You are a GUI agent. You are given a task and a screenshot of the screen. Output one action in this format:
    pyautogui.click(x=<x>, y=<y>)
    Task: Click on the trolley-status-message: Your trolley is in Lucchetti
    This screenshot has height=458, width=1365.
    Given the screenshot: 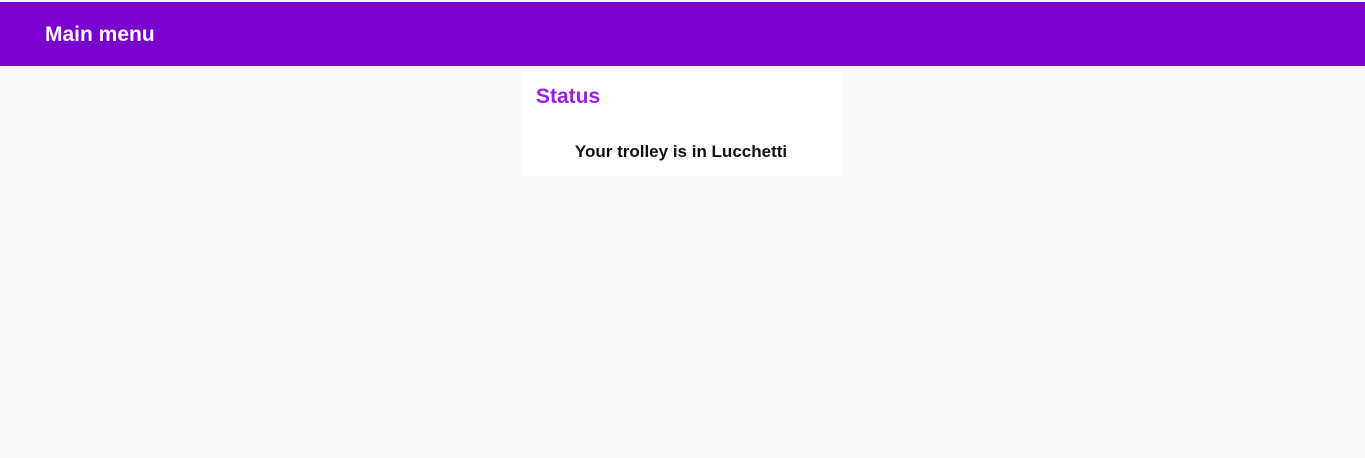 What is the action you would take?
    pyautogui.click(x=681, y=151)
    